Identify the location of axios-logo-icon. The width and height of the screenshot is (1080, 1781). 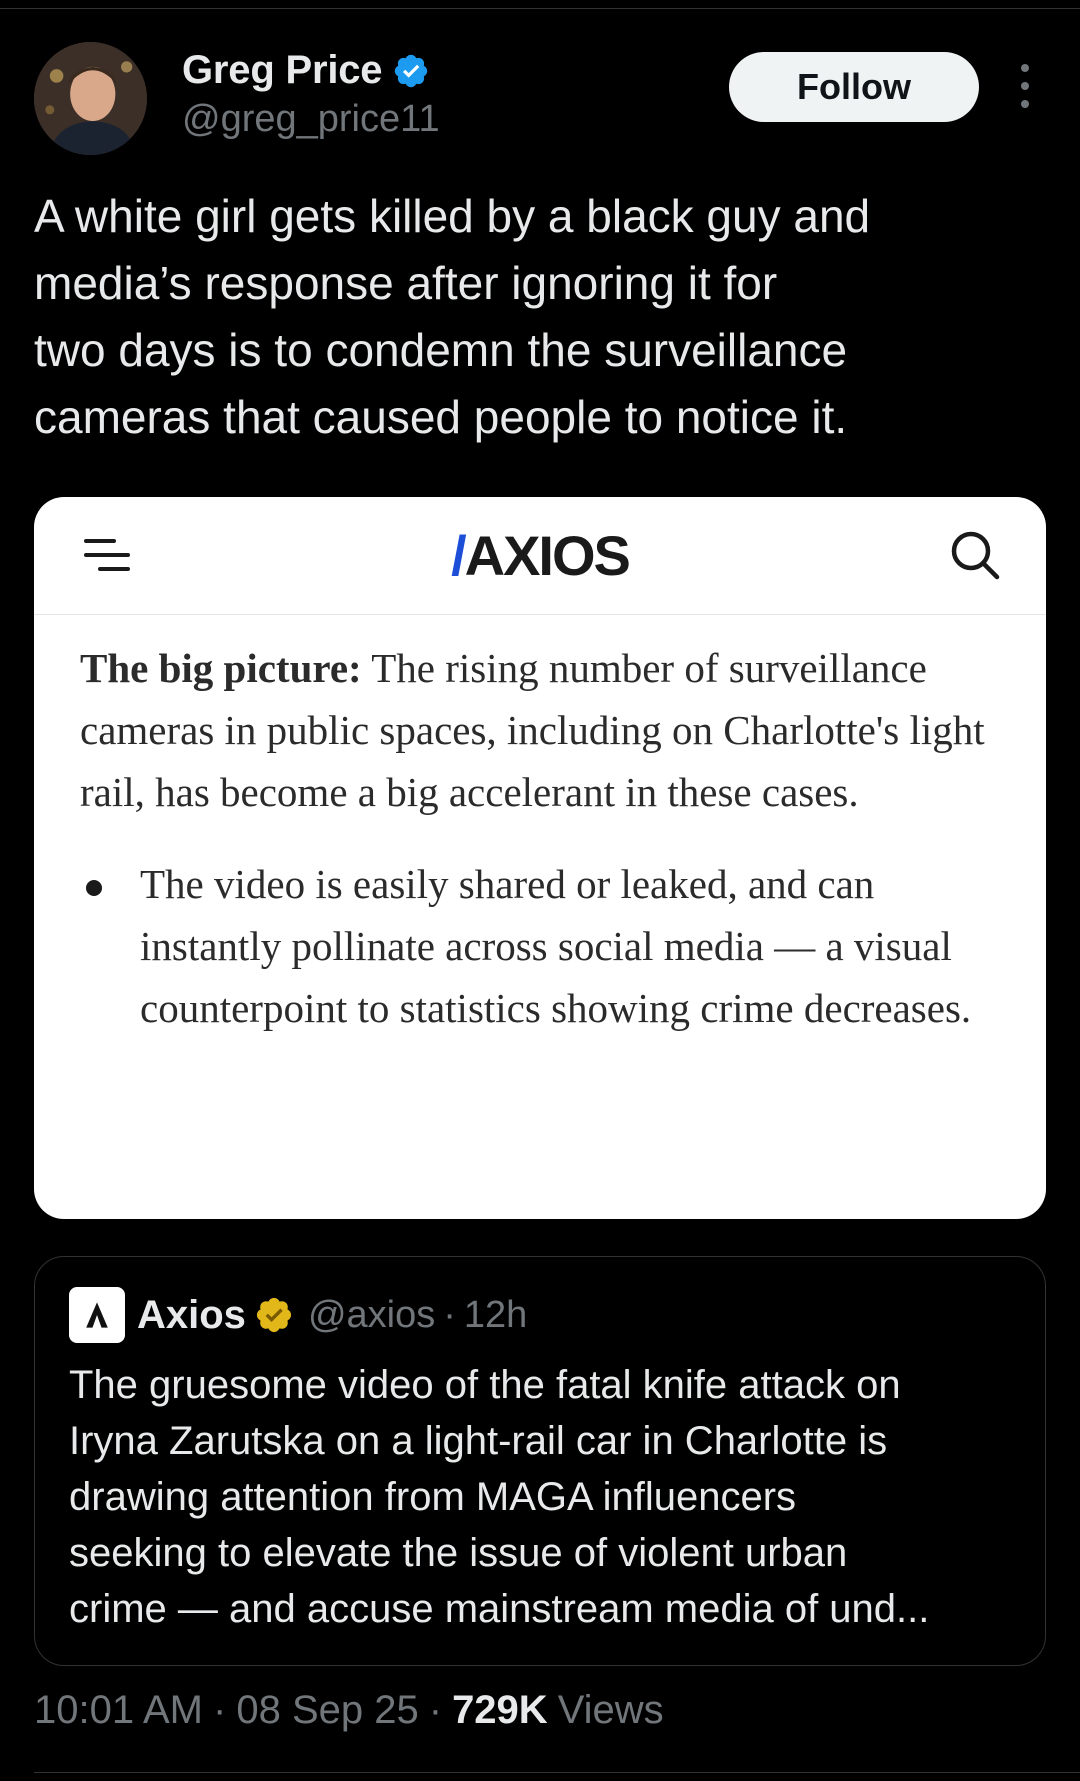
(97, 1315).